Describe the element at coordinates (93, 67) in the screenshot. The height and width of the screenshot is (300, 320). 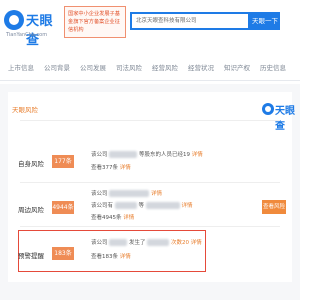
I see `tab-development: 公司发展` at that location.